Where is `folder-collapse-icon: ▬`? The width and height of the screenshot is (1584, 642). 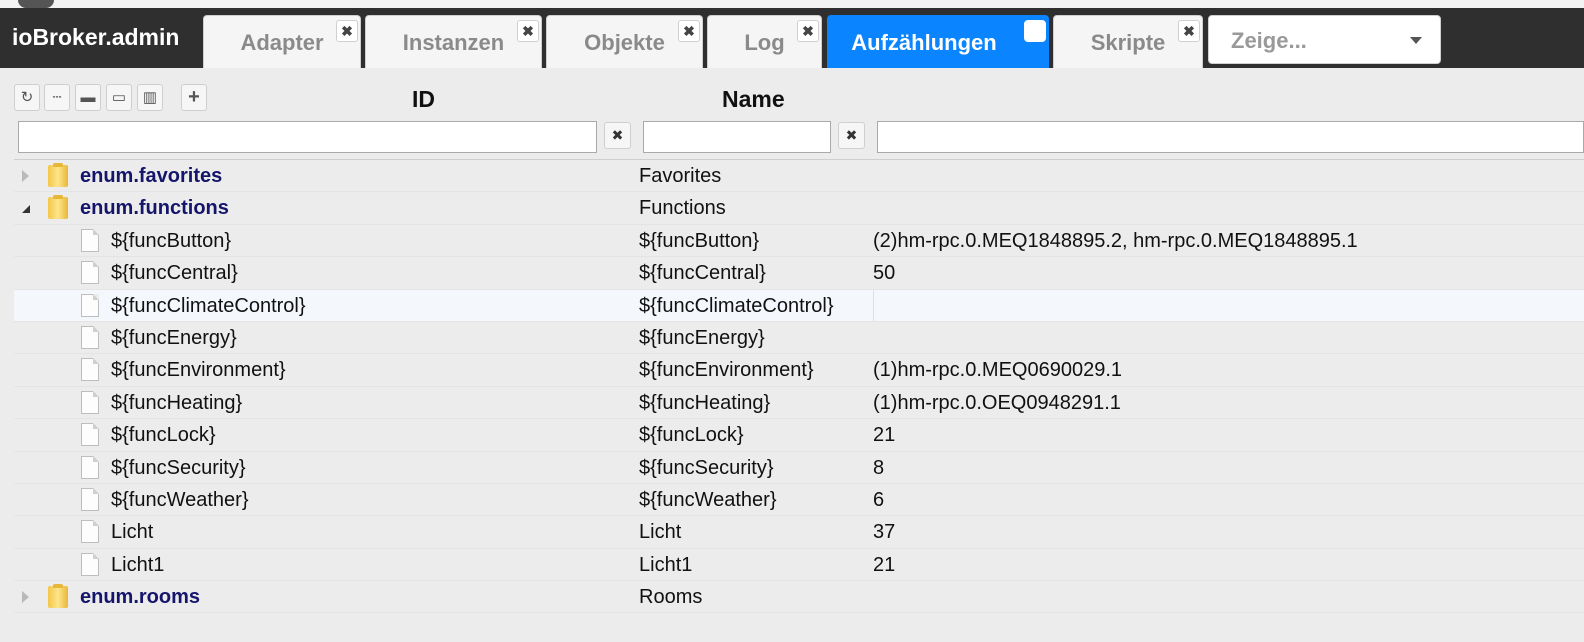
folder-collapse-icon: ▬ is located at coordinates (88, 97).